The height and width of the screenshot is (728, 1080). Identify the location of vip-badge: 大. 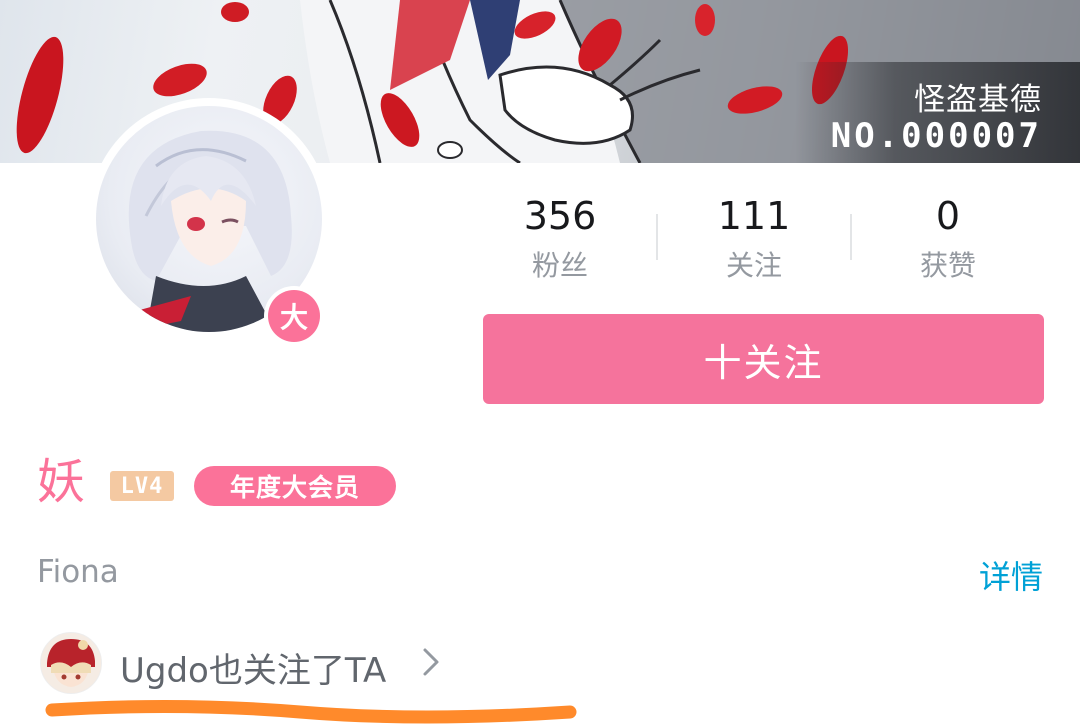
(294, 316).